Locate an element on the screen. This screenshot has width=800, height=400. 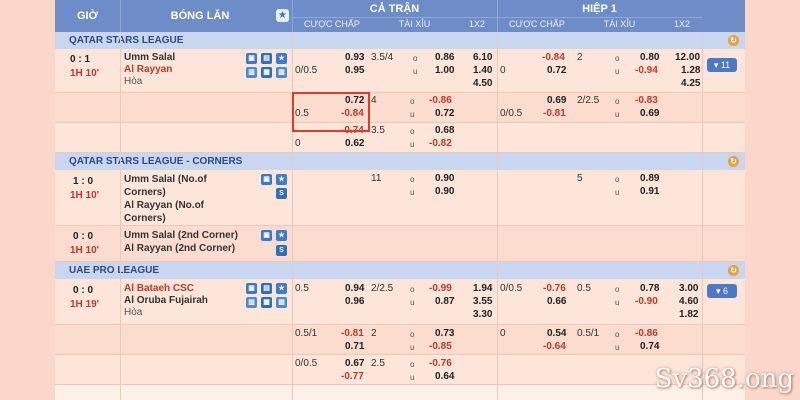
h1-hc-home-odd: -0.84 is located at coordinates (553, 57).